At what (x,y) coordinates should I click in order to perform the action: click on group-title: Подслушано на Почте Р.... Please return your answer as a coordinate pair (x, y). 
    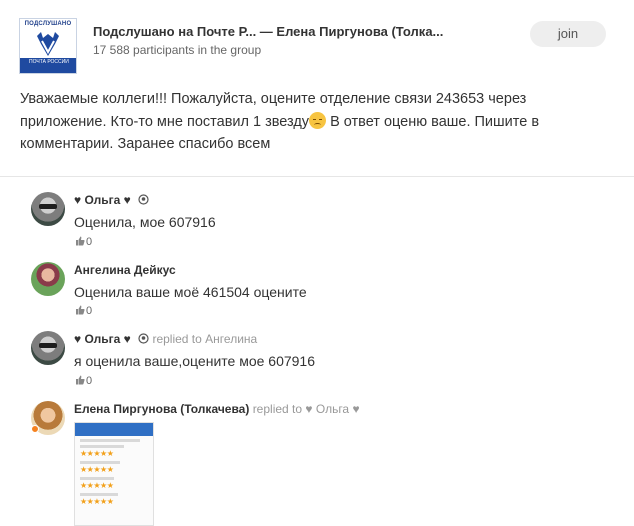
    Looking at the image, I should click on (174, 31).